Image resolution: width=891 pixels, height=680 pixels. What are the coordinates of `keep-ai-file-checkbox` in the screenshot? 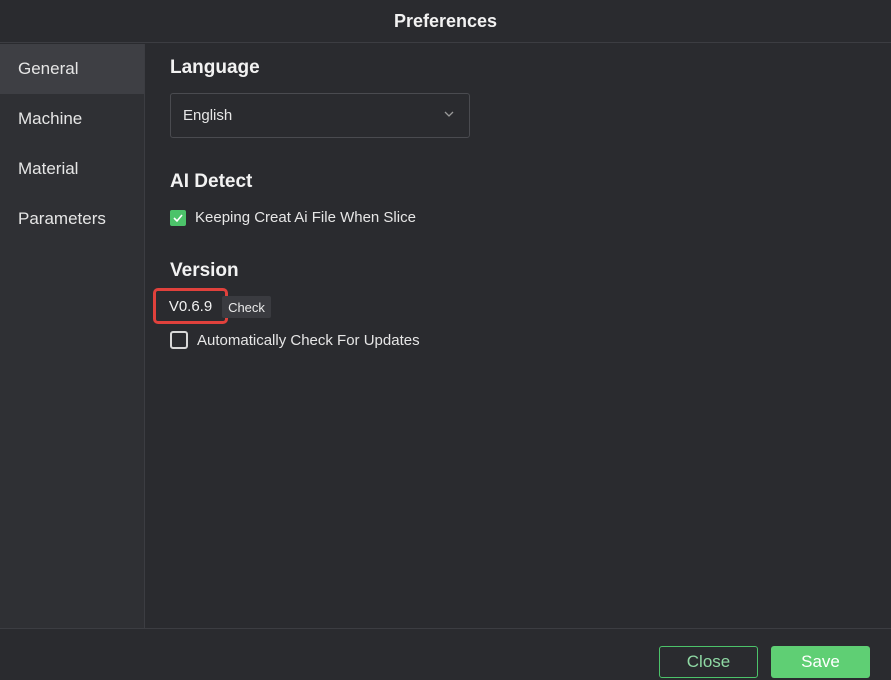 It's located at (178, 217).